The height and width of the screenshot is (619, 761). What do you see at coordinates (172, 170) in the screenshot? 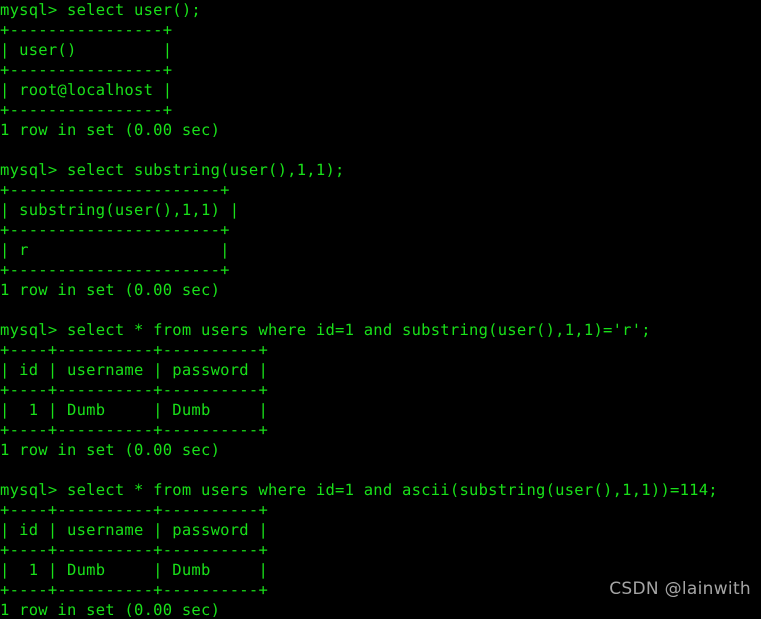
I see `terminal-line: mysql> select substring(user(),1,1);` at bounding box center [172, 170].